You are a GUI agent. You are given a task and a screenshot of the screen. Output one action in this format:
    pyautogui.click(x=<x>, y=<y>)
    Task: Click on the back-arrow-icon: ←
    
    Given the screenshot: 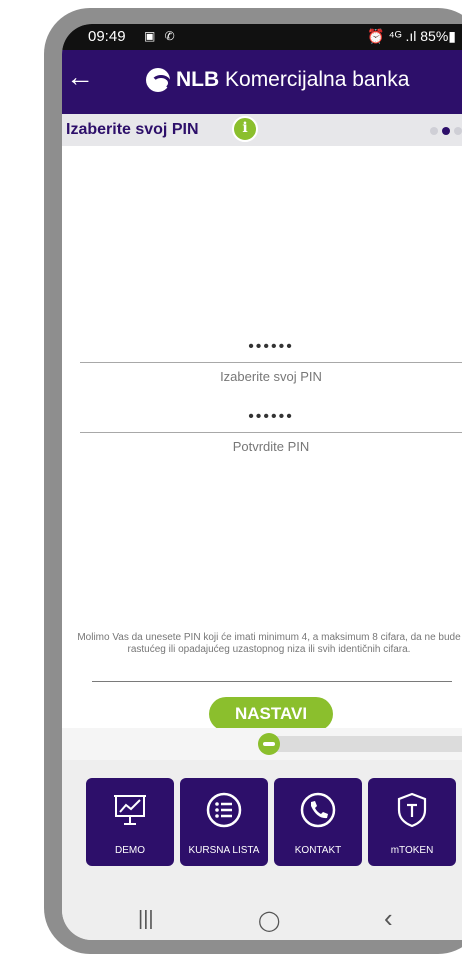 What is the action you would take?
    pyautogui.click(x=81, y=77)
    